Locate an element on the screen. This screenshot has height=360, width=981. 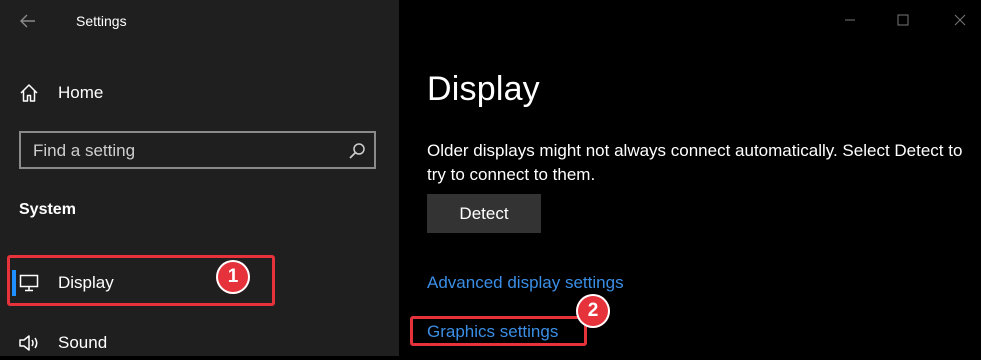
back-button is located at coordinates (28, 21).